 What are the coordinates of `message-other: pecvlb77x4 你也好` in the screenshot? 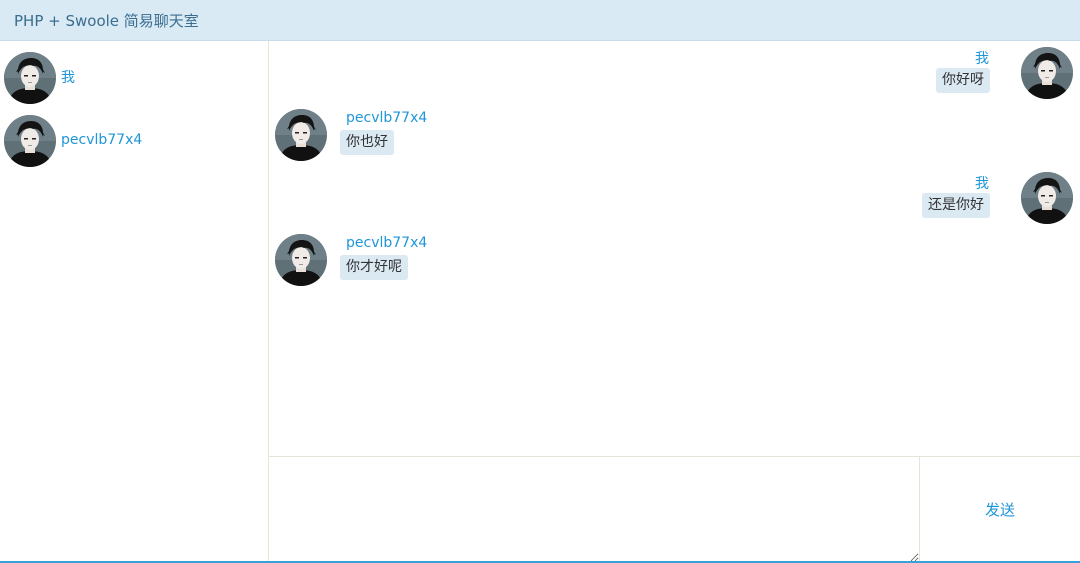 It's located at (425, 135).